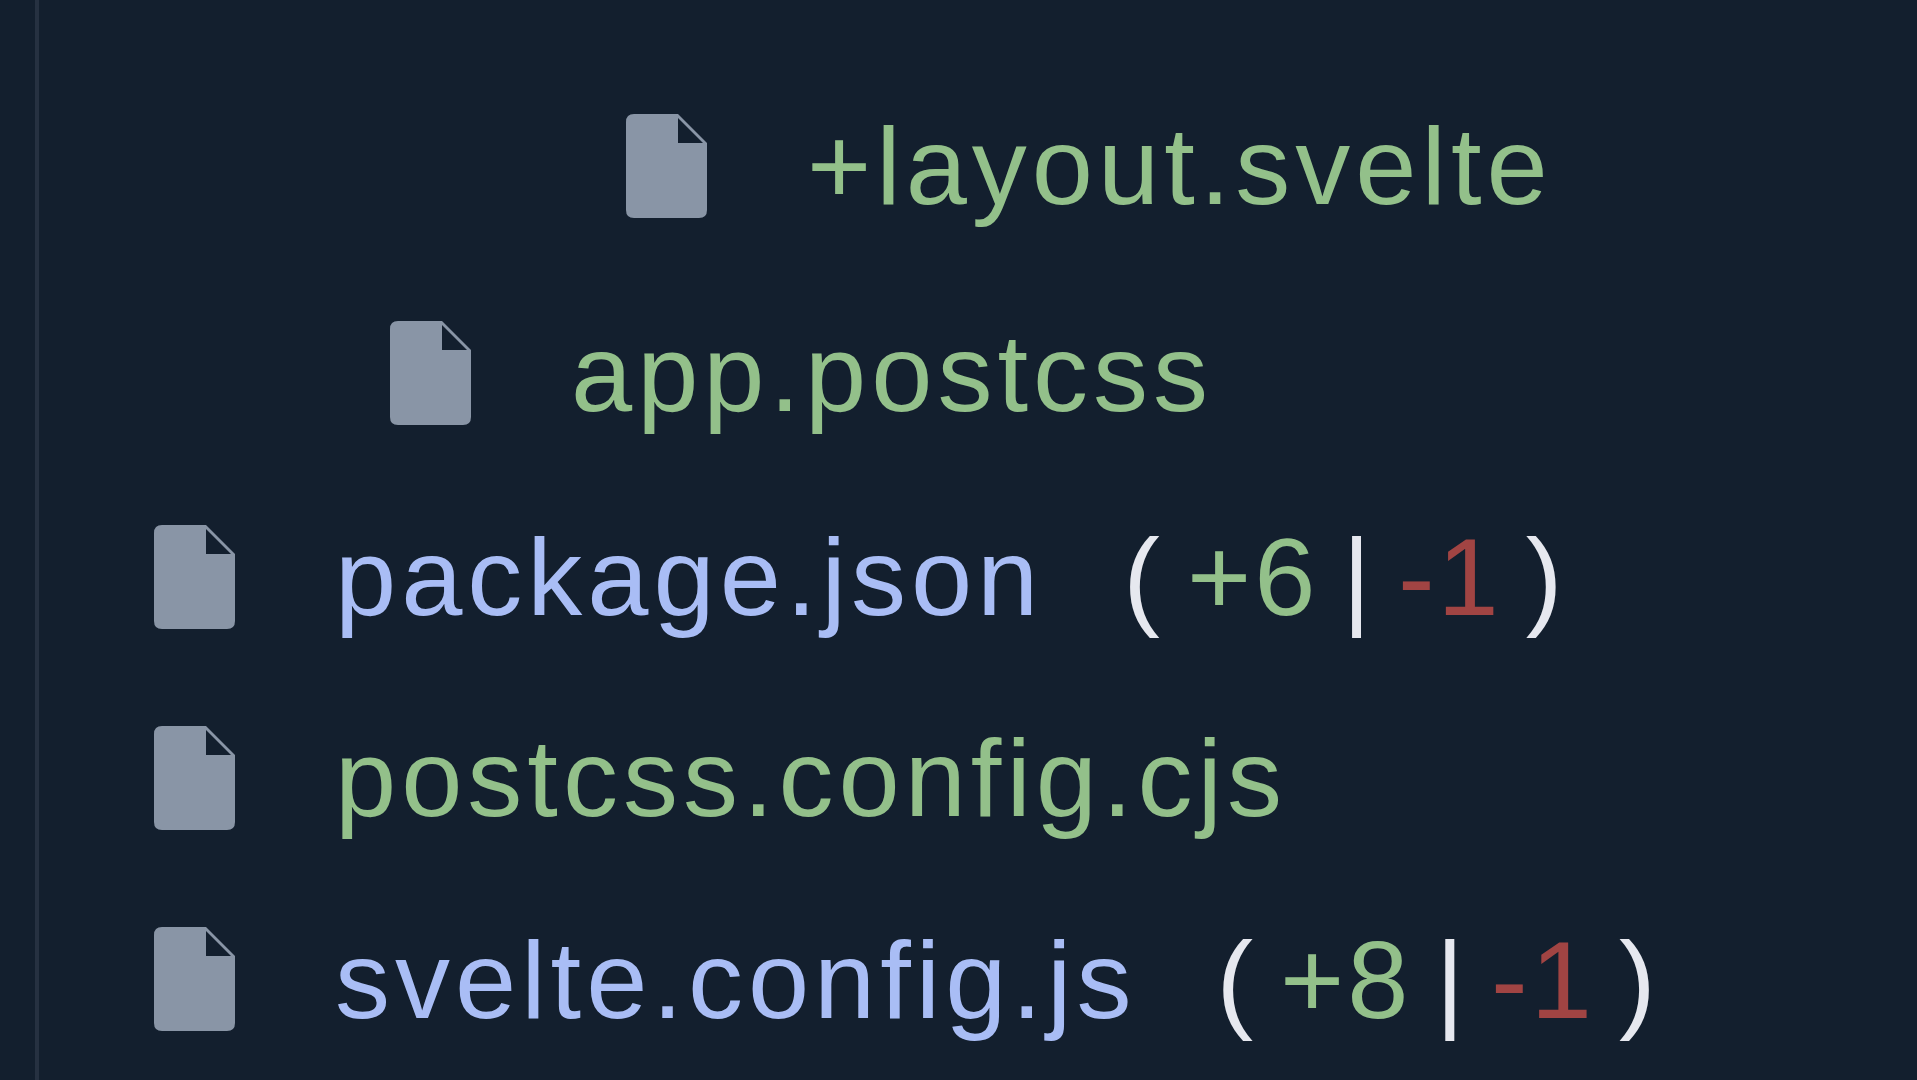 The width and height of the screenshot is (1917, 1080). Describe the element at coordinates (1180, 165) in the screenshot. I see `file-name: +layout.svelte` at that location.